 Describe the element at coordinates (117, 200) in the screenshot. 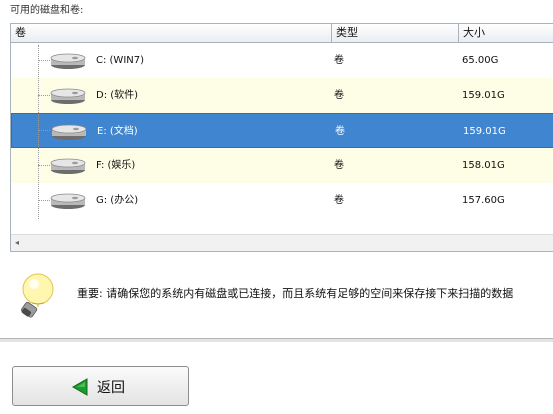

I see `volume-name: G: (办公)` at that location.